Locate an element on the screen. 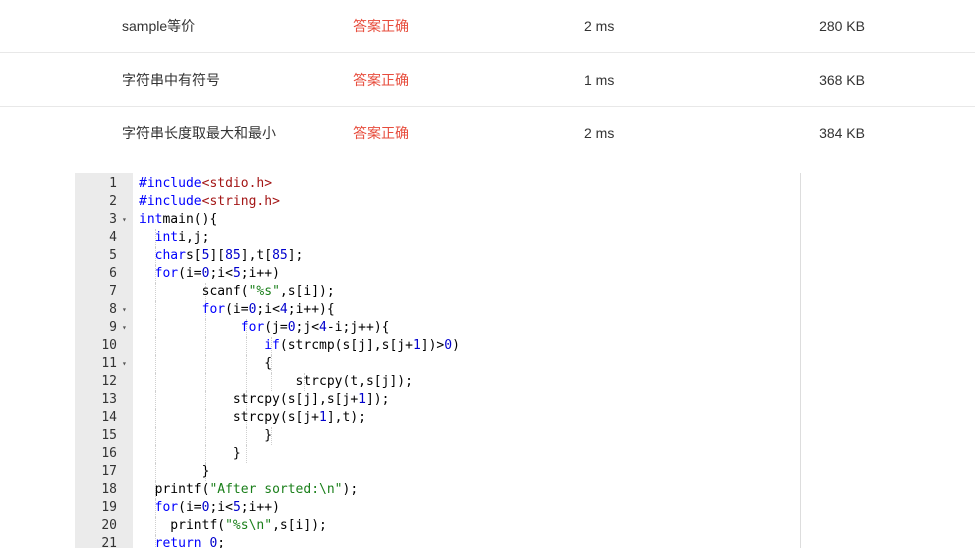  case-name: 字符串长度取最大和最小 is located at coordinates (199, 133).